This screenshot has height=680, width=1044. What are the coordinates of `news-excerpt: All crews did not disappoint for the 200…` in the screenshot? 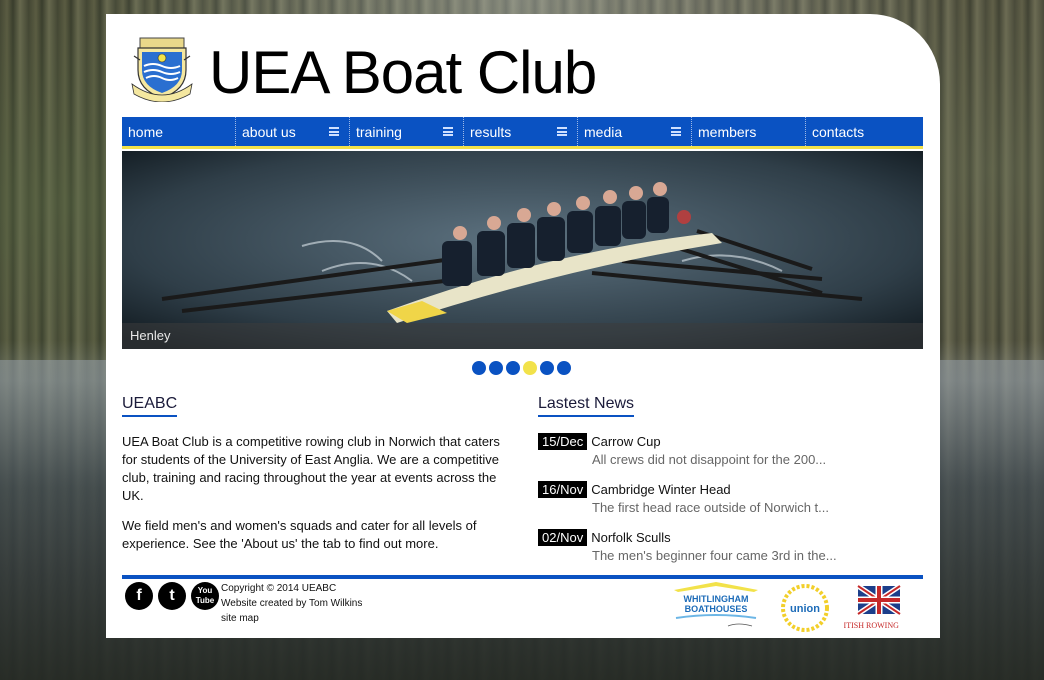 It's located at (709, 459).